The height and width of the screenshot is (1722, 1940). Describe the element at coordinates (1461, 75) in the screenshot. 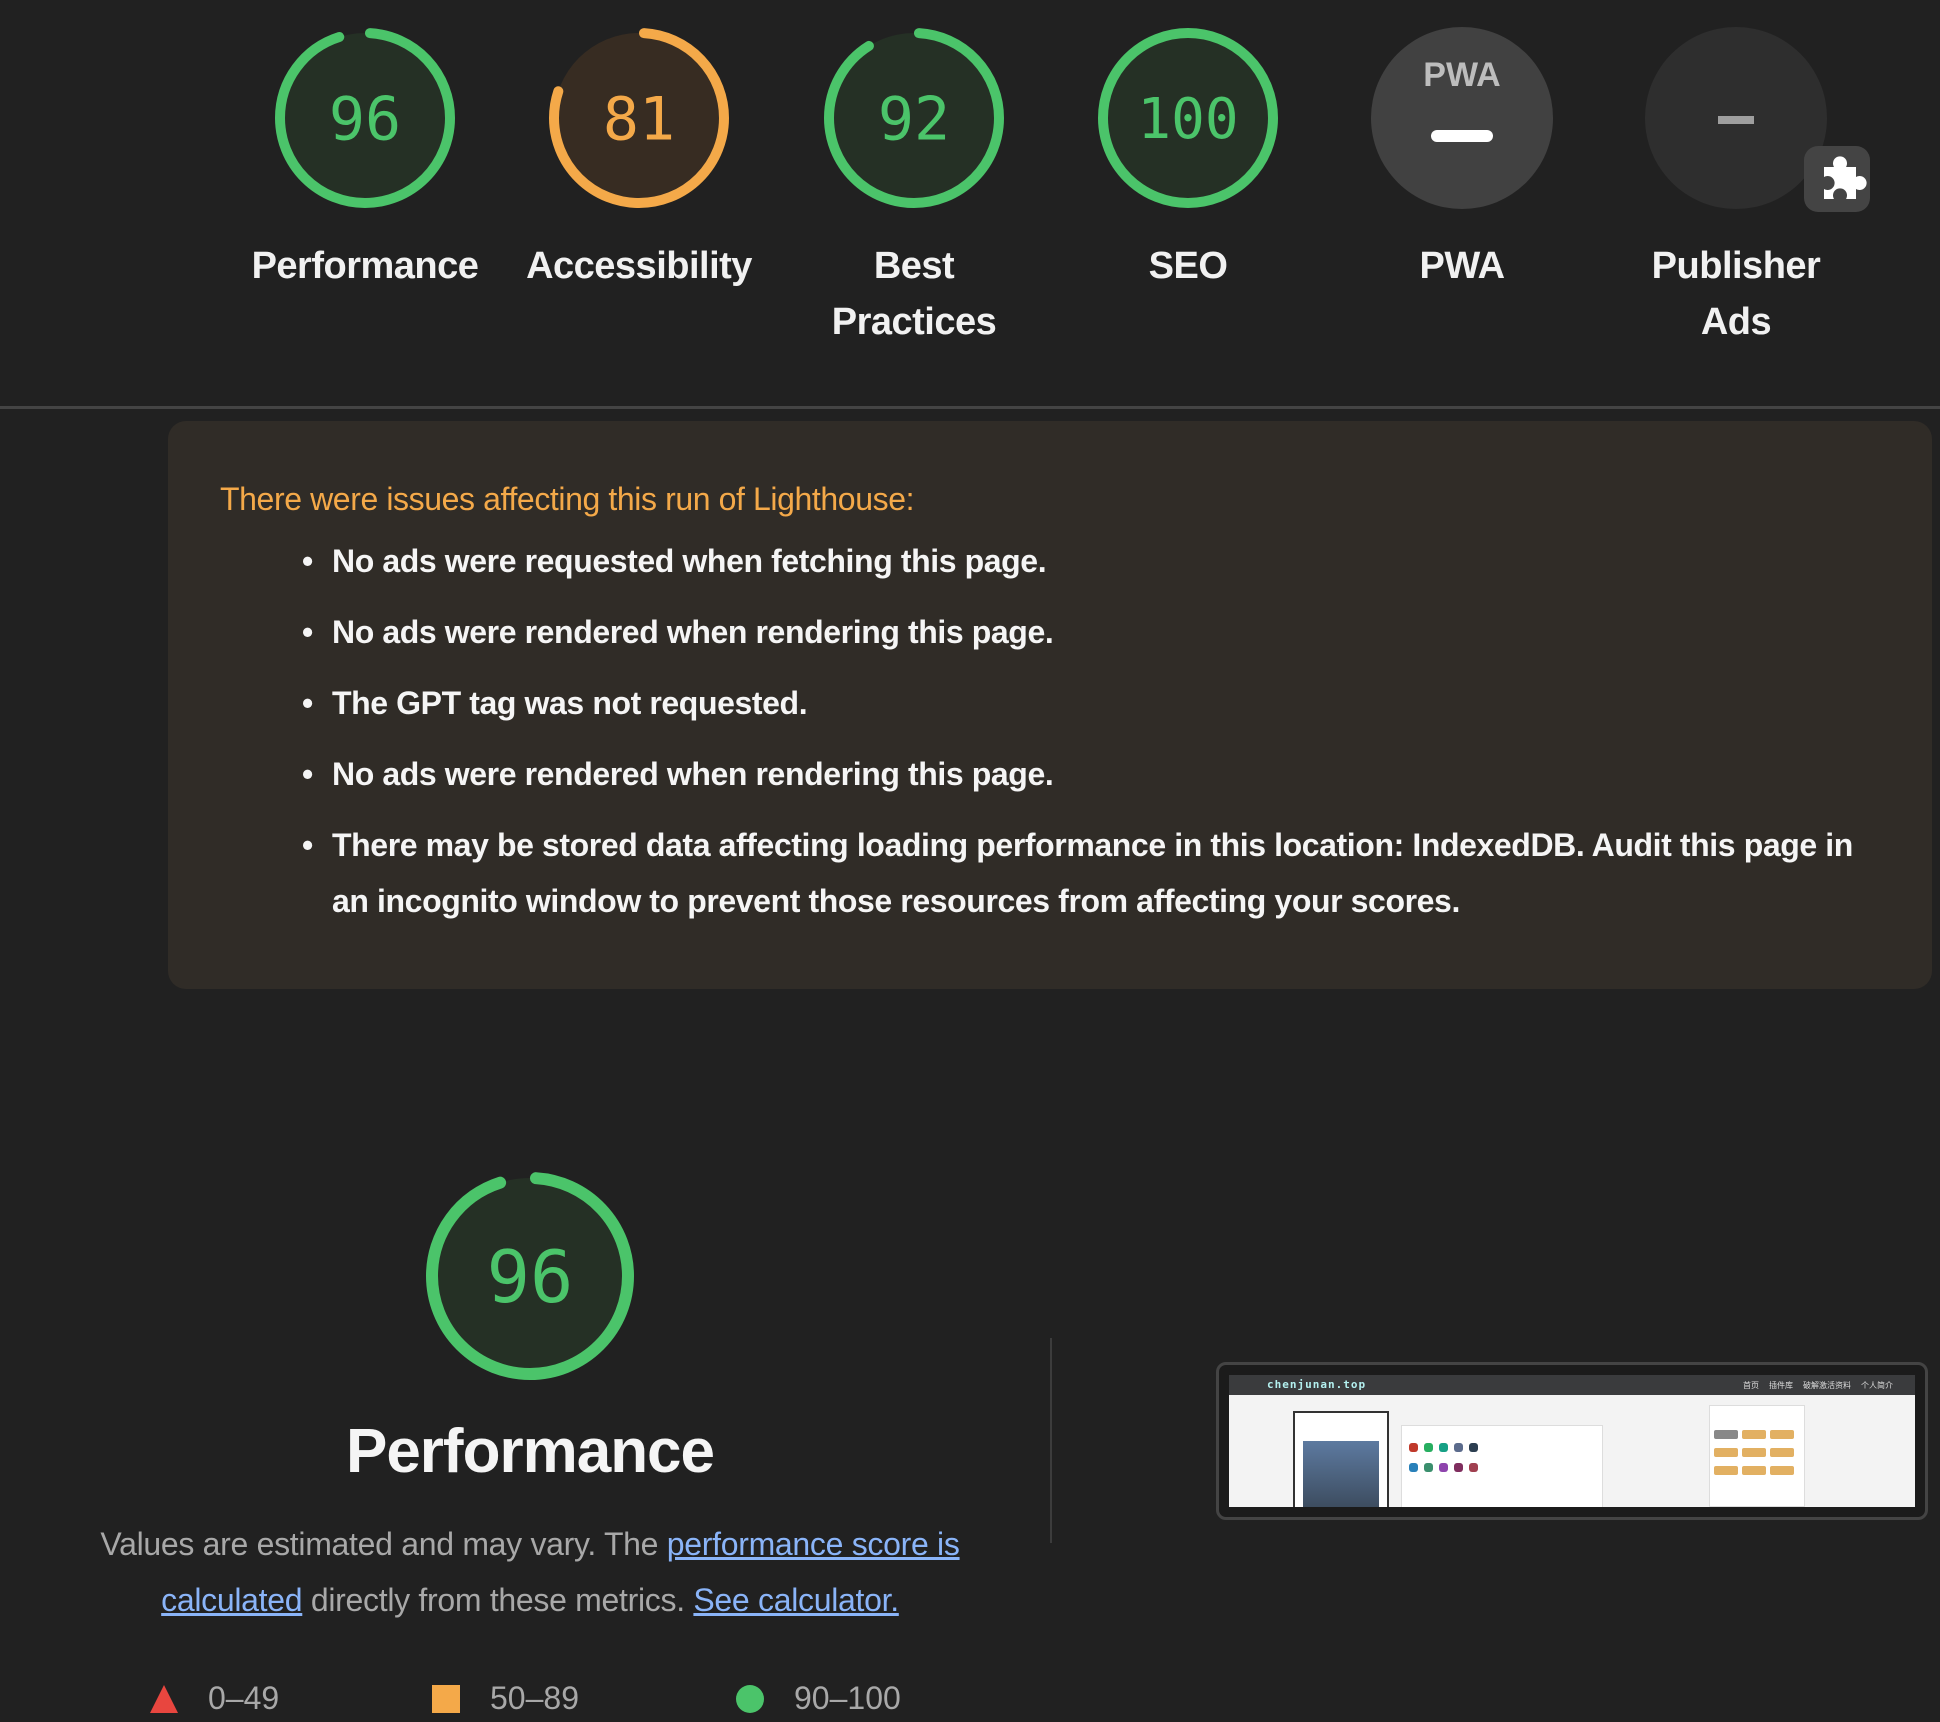

I see `pwa-logo-icon: PWA` at that location.